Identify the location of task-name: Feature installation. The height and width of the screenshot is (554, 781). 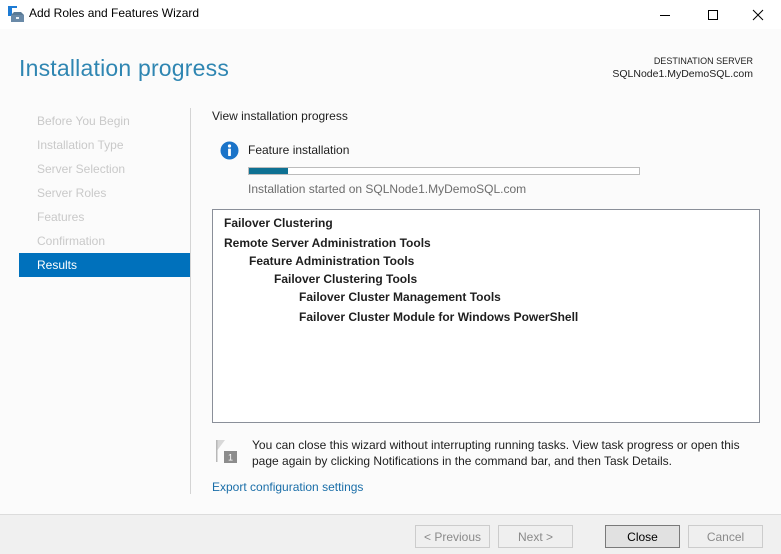
(299, 150).